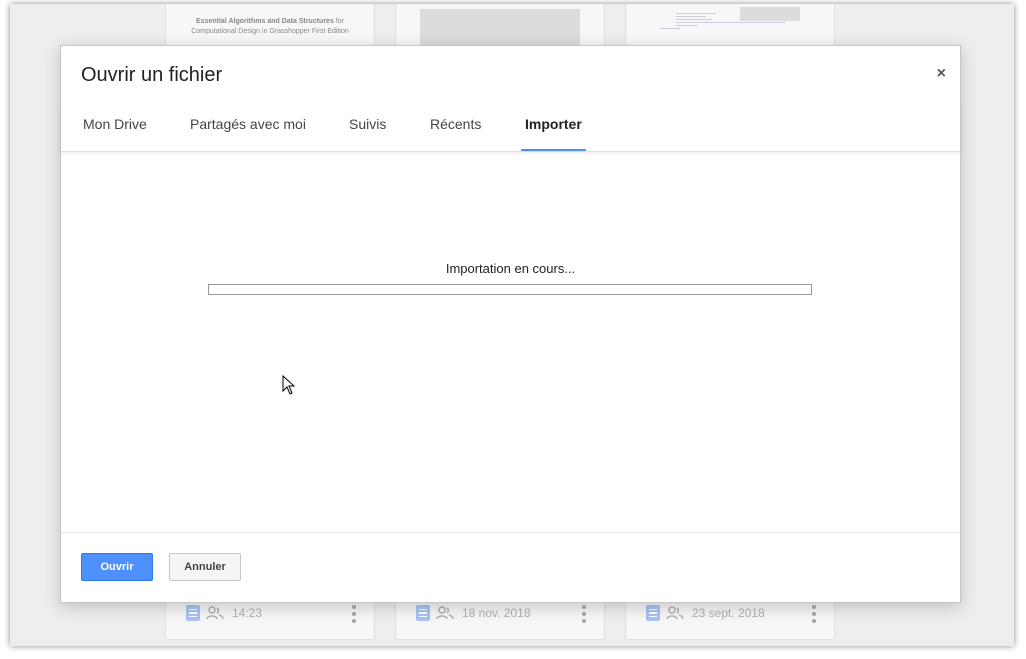 This screenshot has height=659, width=1026. What do you see at coordinates (510, 289) in the screenshot?
I see `upload-progress-bar` at bounding box center [510, 289].